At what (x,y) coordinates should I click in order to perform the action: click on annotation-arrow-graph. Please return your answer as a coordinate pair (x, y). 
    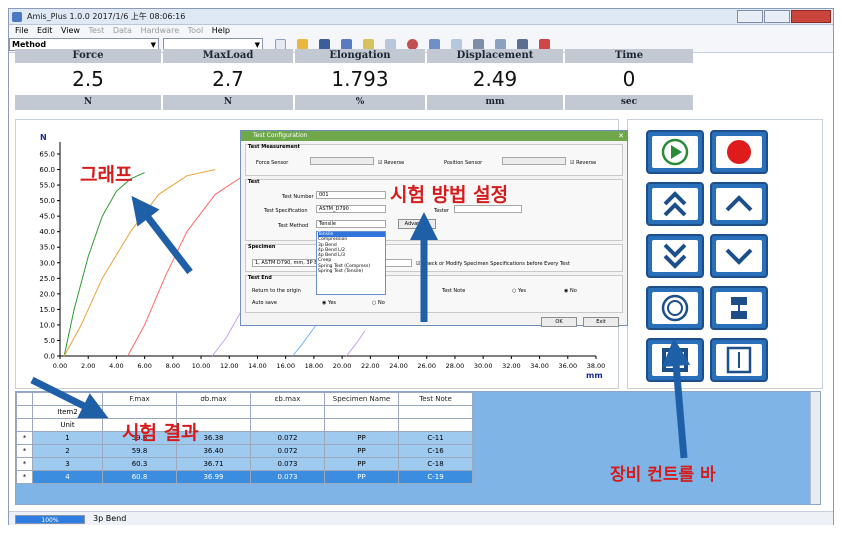
    Looking at the image, I should click on (162, 235).